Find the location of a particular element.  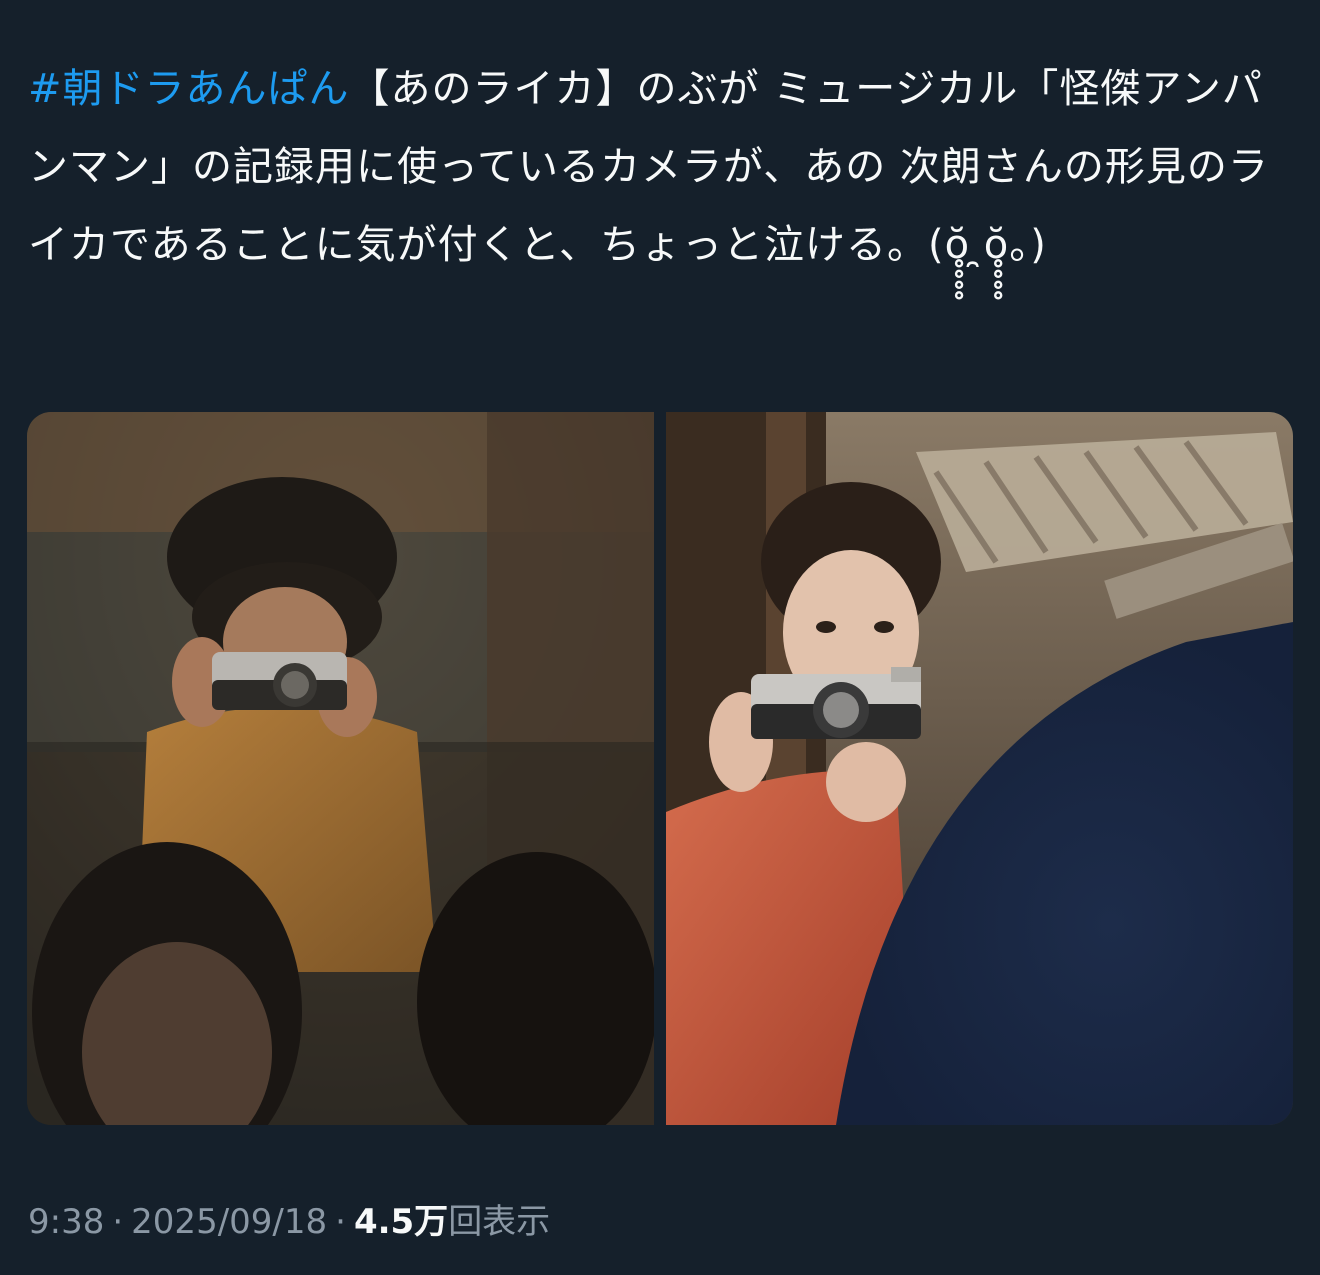

tweet-time: 9:38 is located at coordinates (66, 1222).